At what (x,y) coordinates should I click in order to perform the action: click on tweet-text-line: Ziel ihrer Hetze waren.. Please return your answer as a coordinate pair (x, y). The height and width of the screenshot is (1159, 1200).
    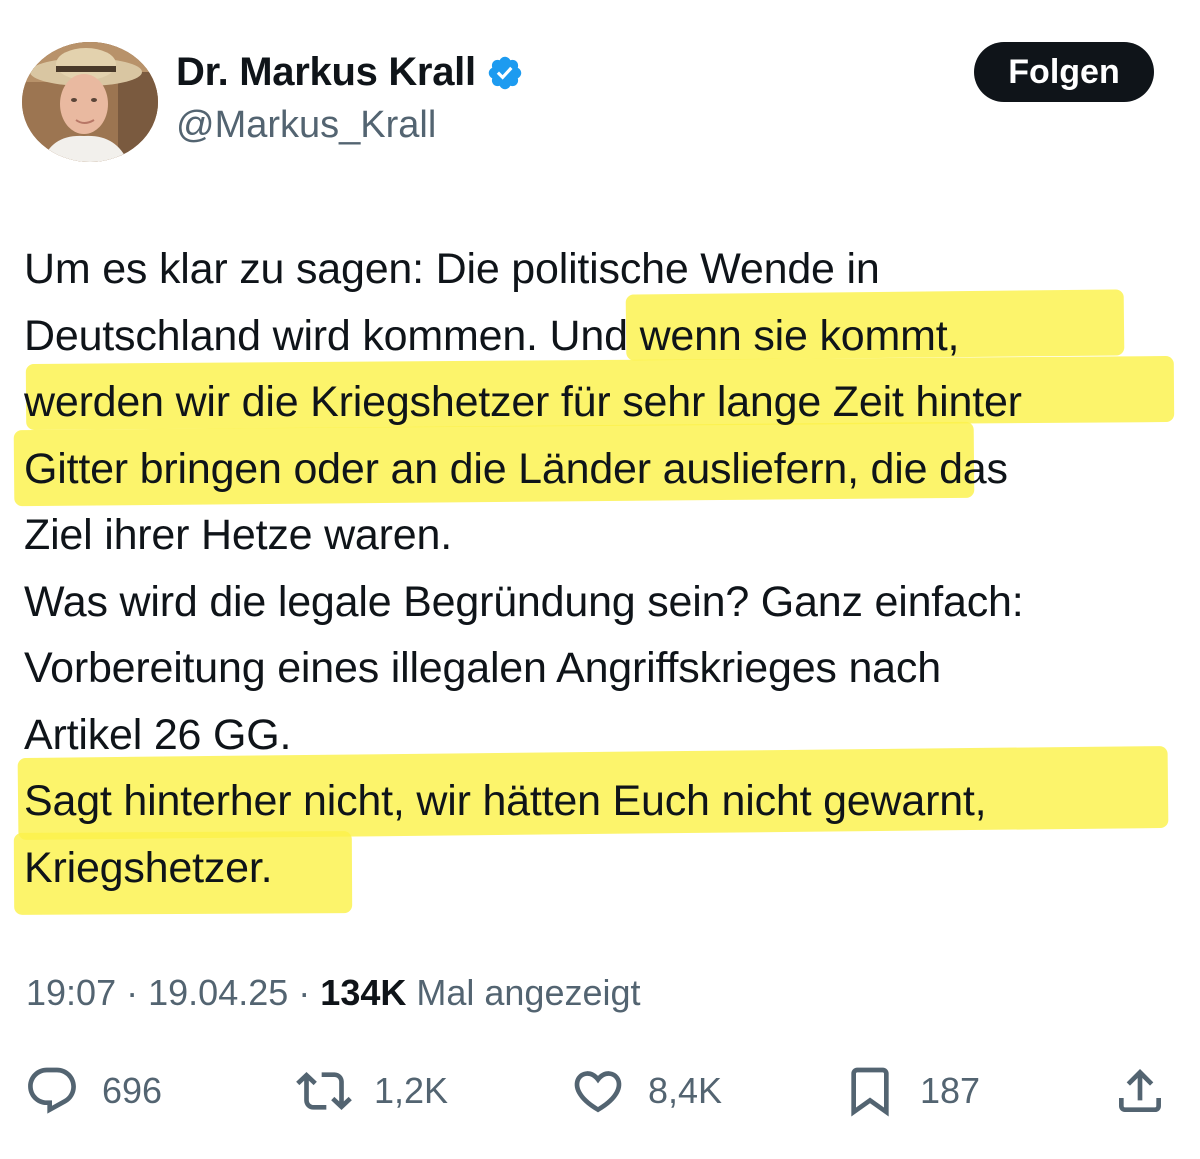
    Looking at the image, I should click on (238, 535).